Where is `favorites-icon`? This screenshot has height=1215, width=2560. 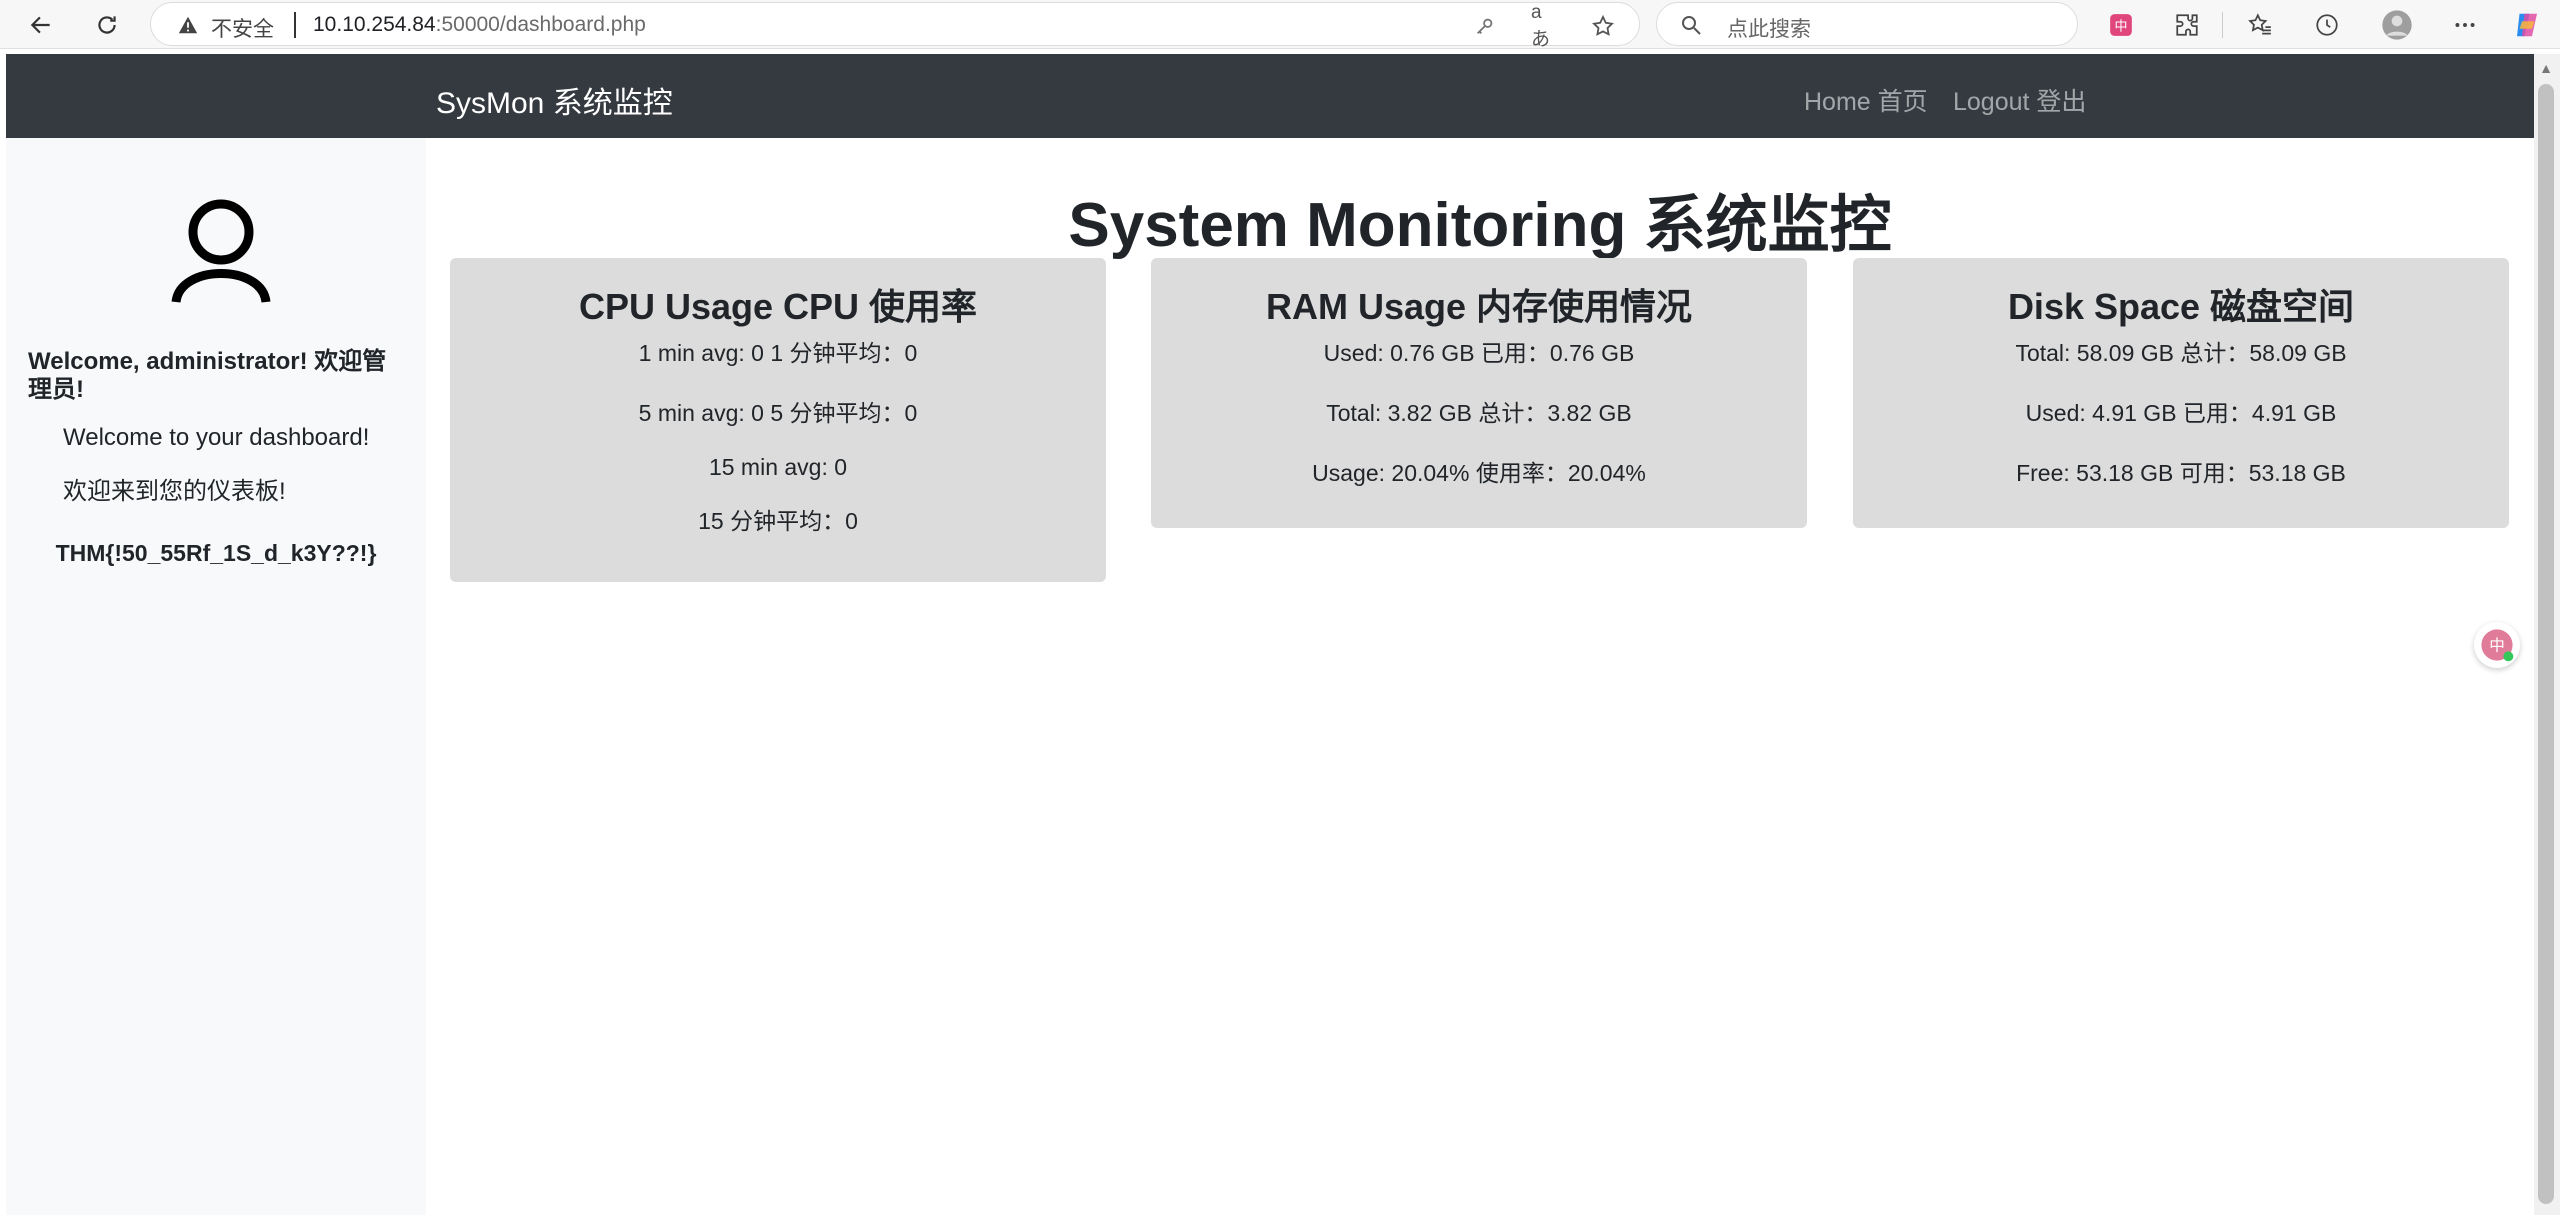 favorites-icon is located at coordinates (2260, 25).